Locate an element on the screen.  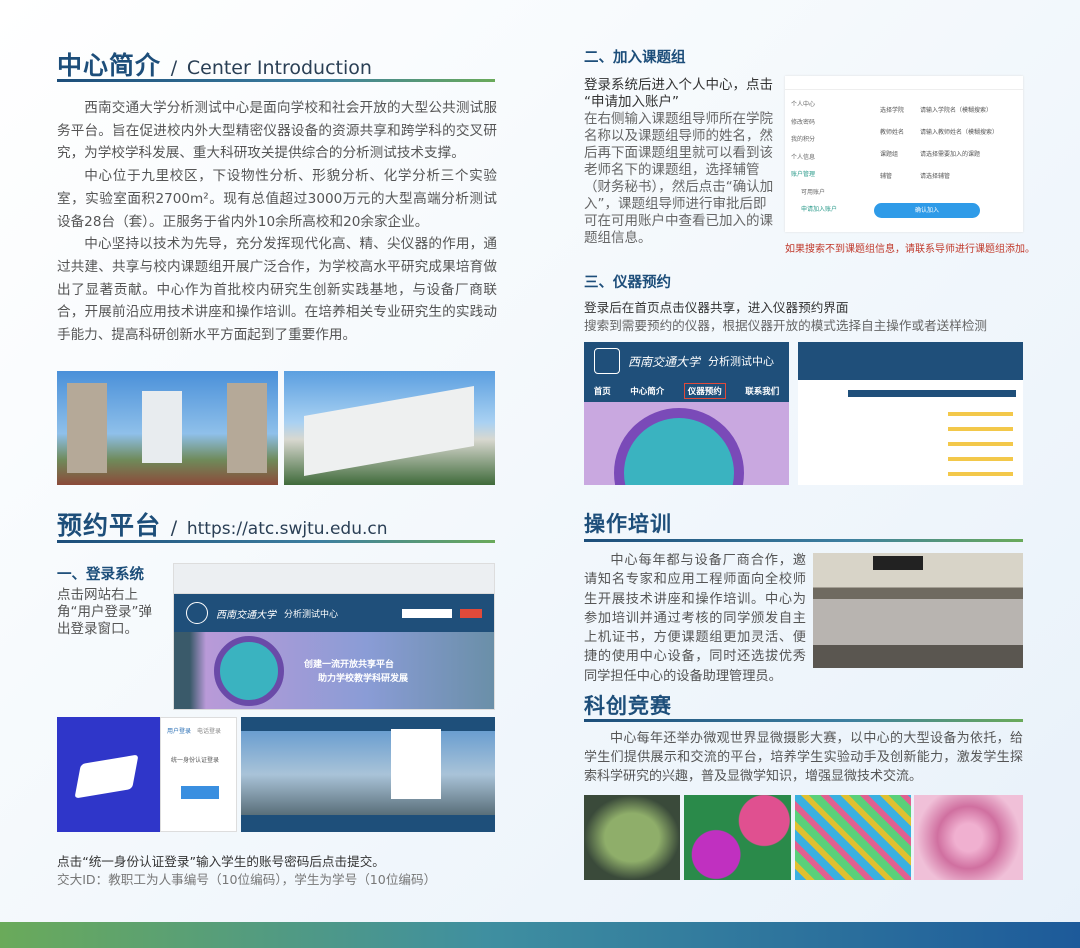
intro-title: 中心简介 / Center Introduction is located at coordinates (214, 65).